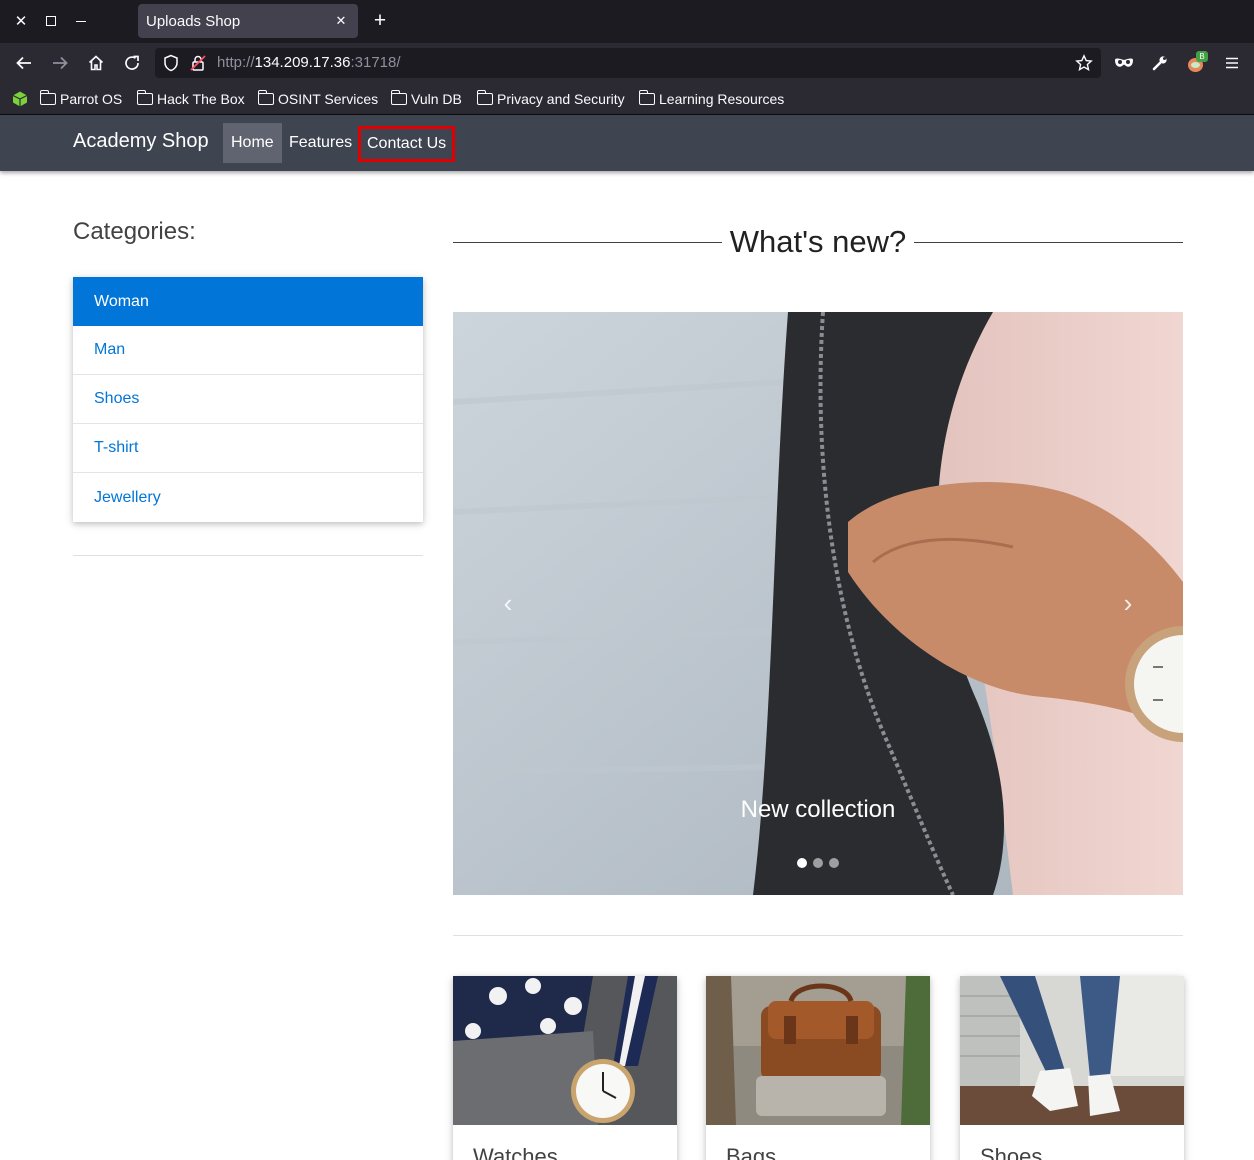 This screenshot has height=1160, width=1254. I want to click on product-card-shoes: Shoes, so click(1072, 1068).